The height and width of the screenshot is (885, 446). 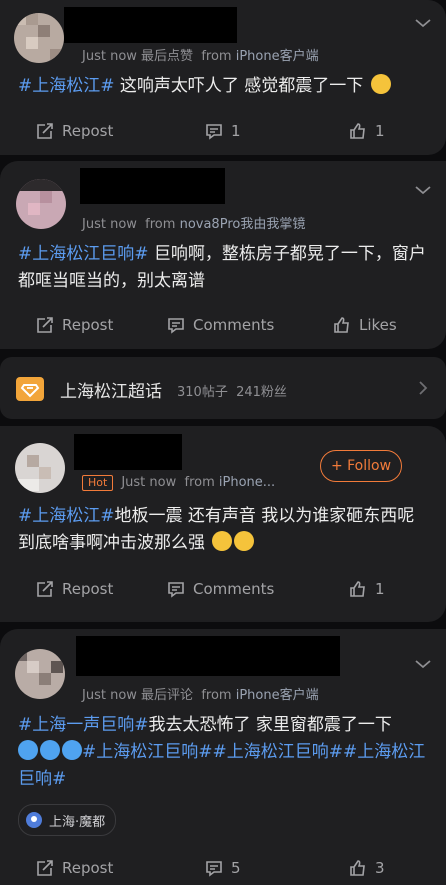 I want to click on location-chip: 上海·魔都, so click(x=67, y=820).